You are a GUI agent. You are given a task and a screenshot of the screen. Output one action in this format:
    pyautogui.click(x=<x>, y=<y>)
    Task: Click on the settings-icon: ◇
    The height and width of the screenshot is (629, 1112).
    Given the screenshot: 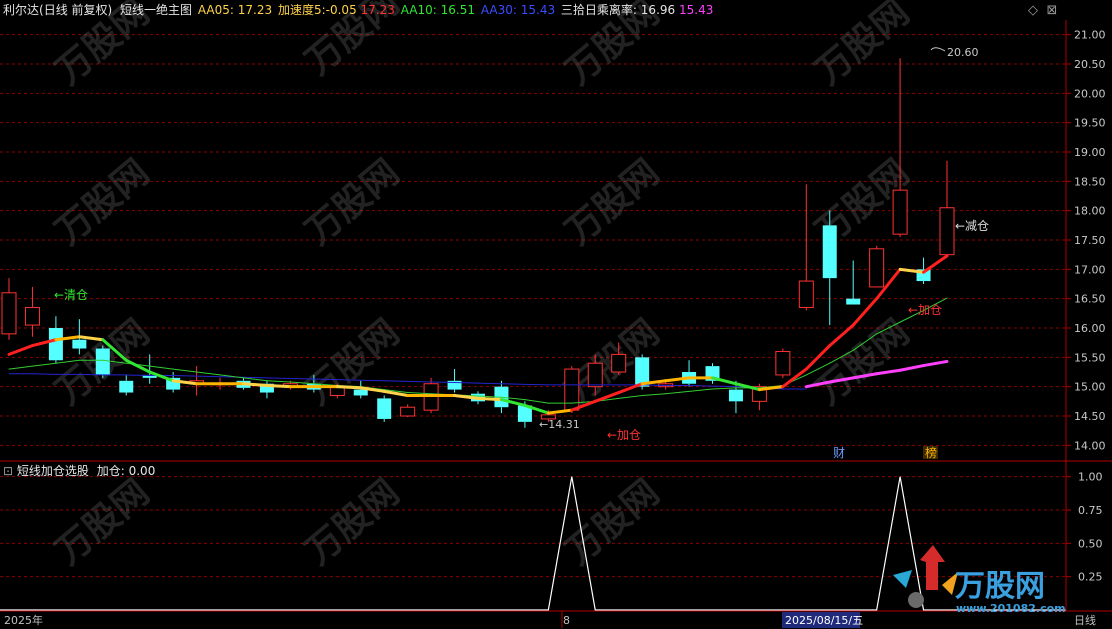 What is the action you would take?
    pyautogui.click(x=1033, y=11)
    